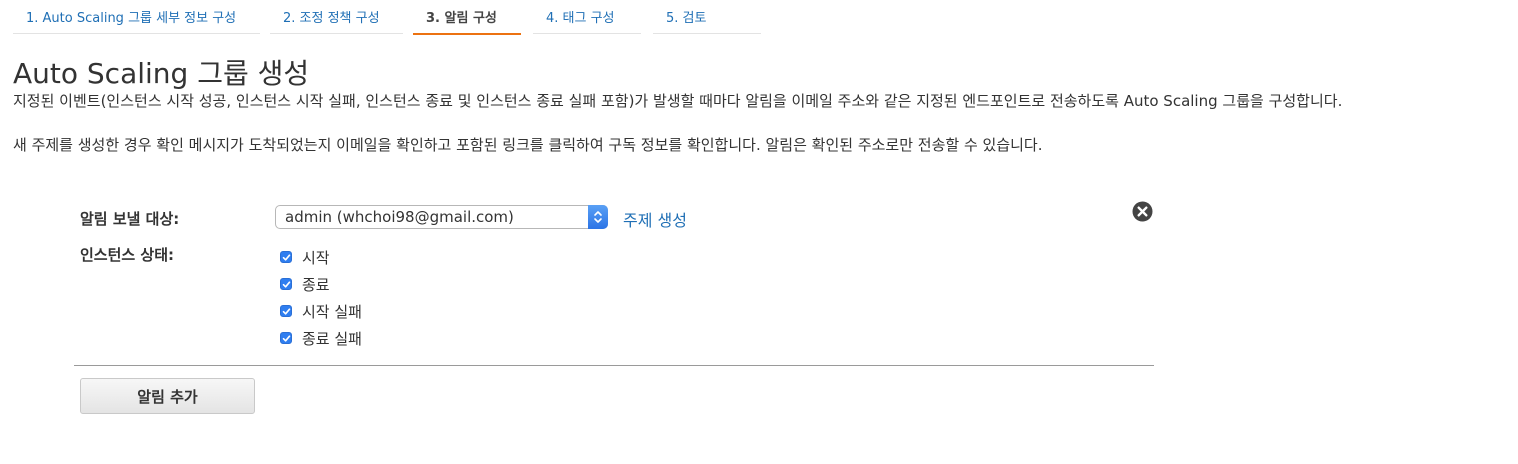  Describe the element at coordinates (332, 311) in the screenshot. I see `state-launch-fail-label: 시작 실패` at that location.